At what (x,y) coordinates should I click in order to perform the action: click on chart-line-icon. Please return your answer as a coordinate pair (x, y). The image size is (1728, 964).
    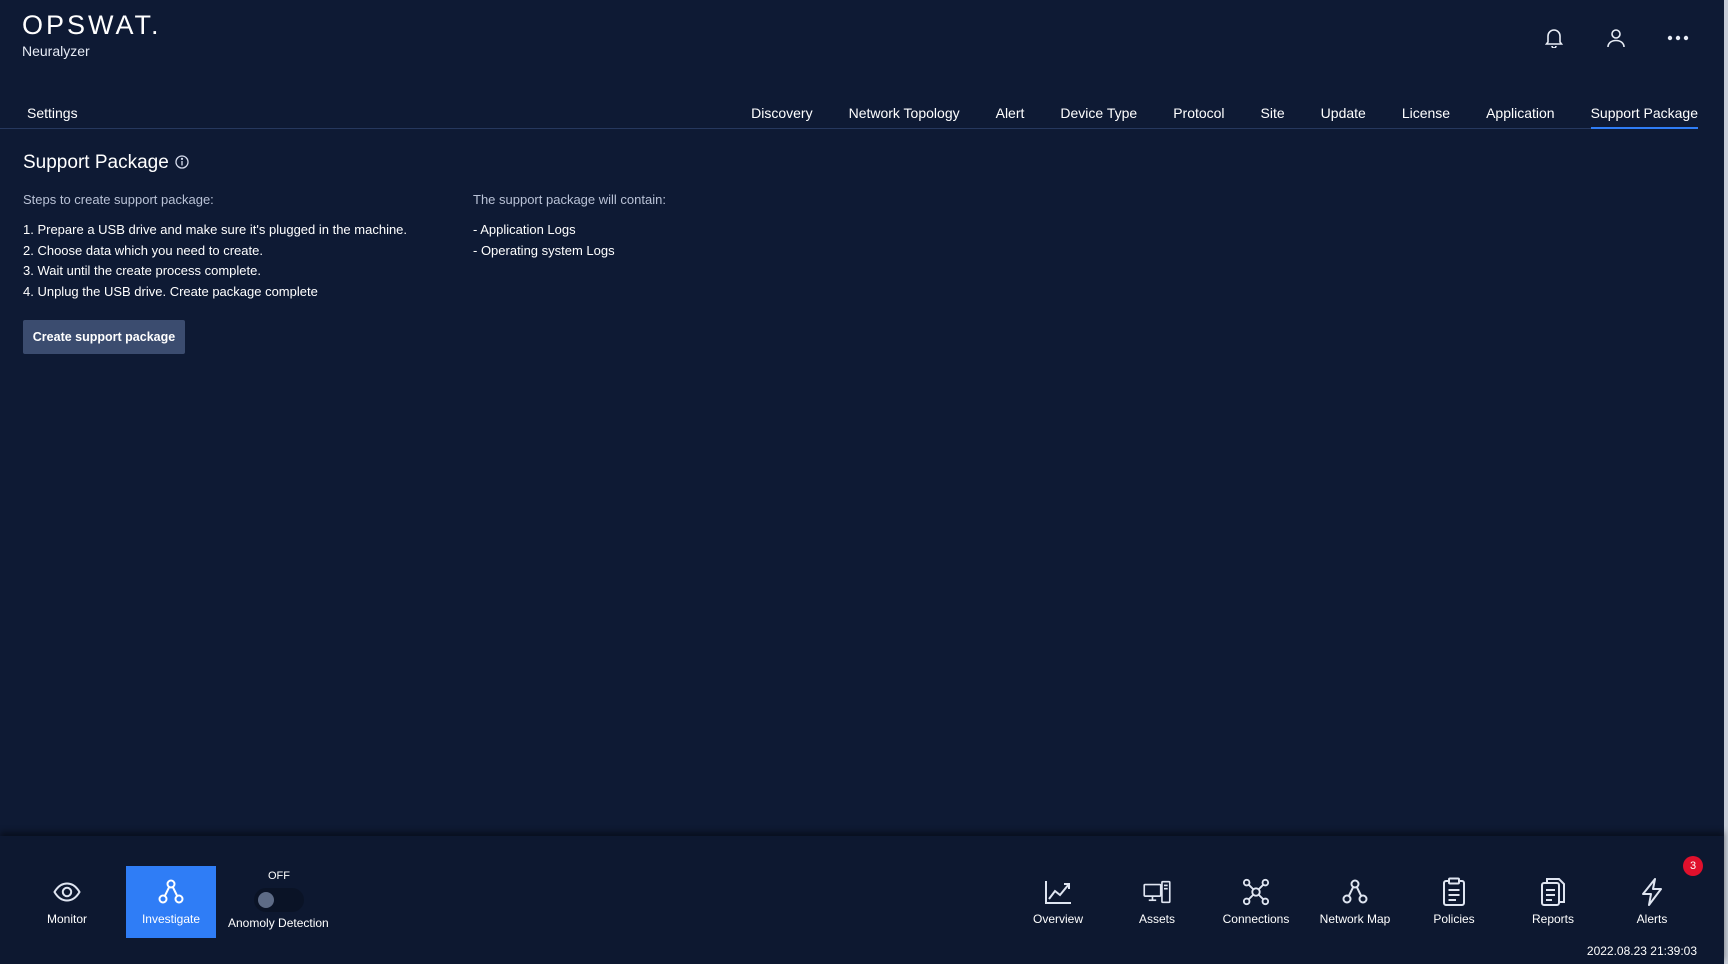
    Looking at the image, I should click on (1058, 892).